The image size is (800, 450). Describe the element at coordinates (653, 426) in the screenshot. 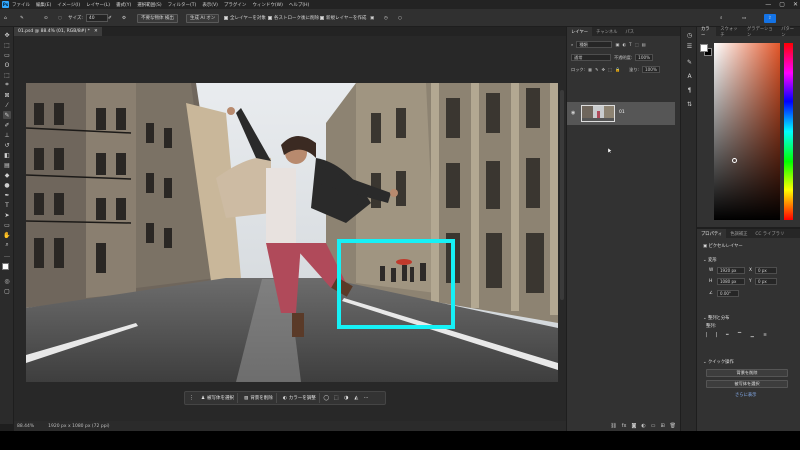

I see `new-group-icon: ▭` at that location.